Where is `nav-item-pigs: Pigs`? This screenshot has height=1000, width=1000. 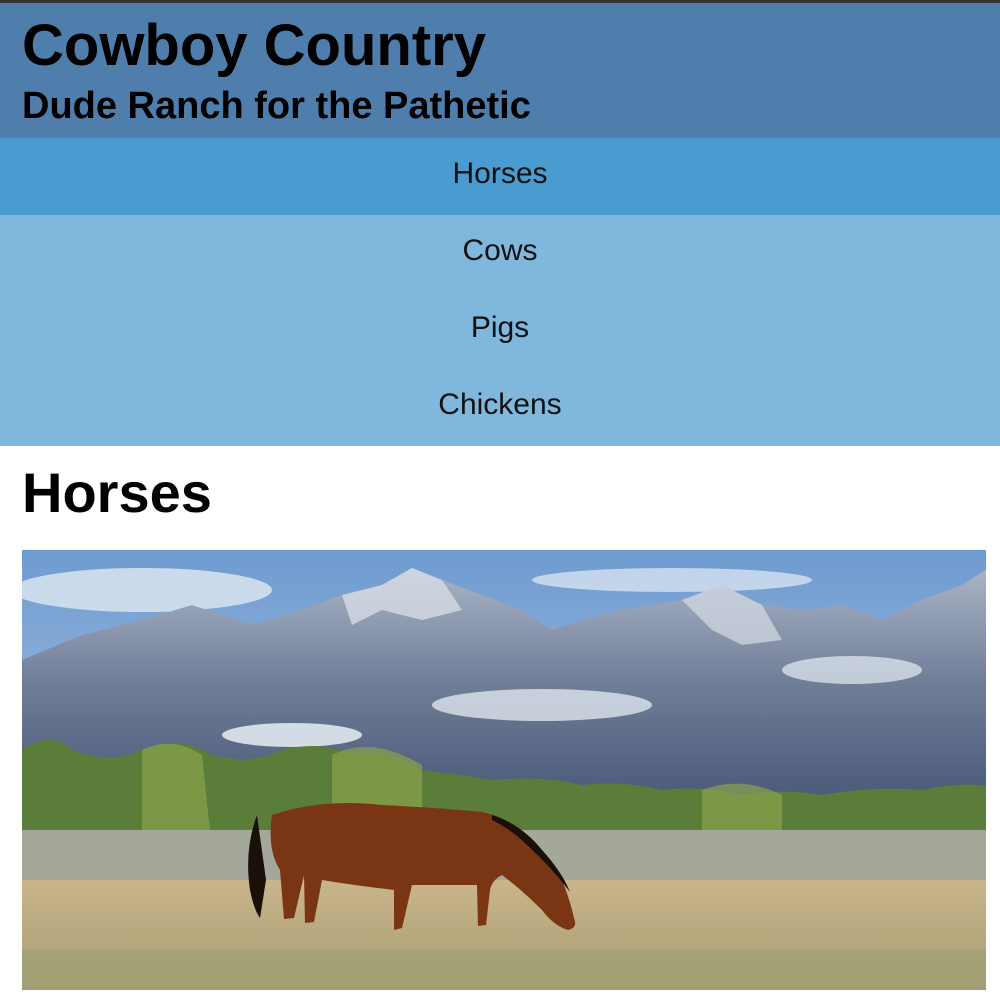 nav-item-pigs: Pigs is located at coordinates (500, 330).